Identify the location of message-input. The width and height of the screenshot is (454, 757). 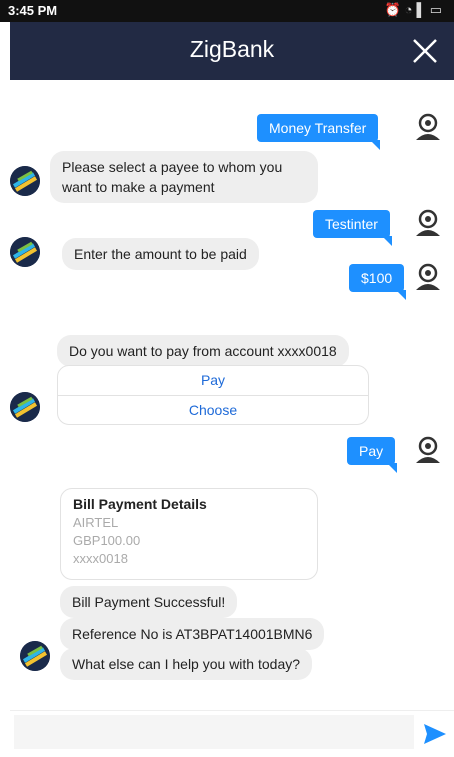
(214, 732).